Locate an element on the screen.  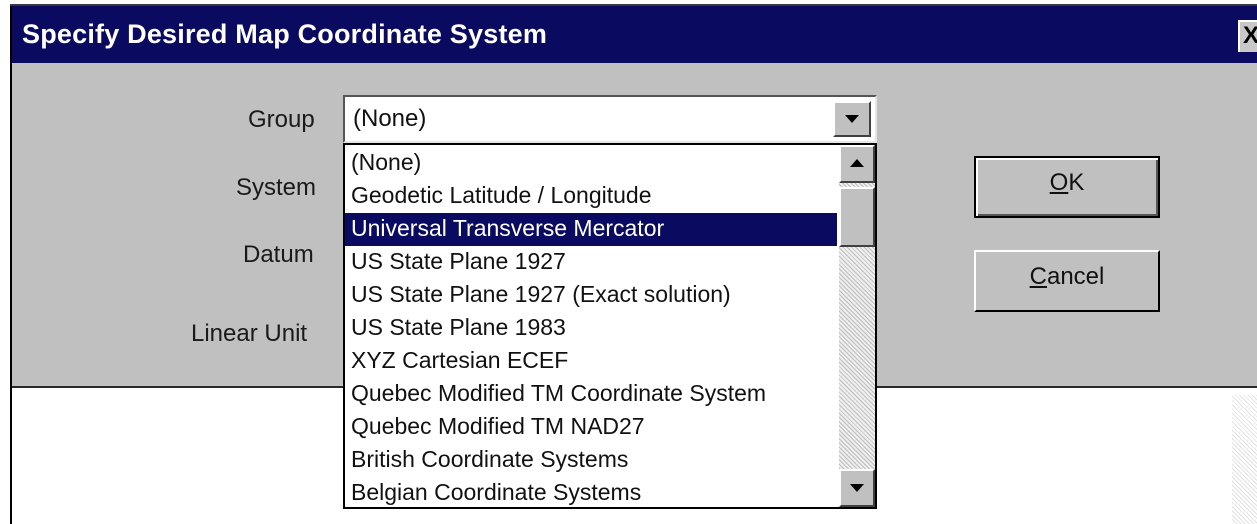
ok-button-label: OK is located at coordinates (1067, 183).